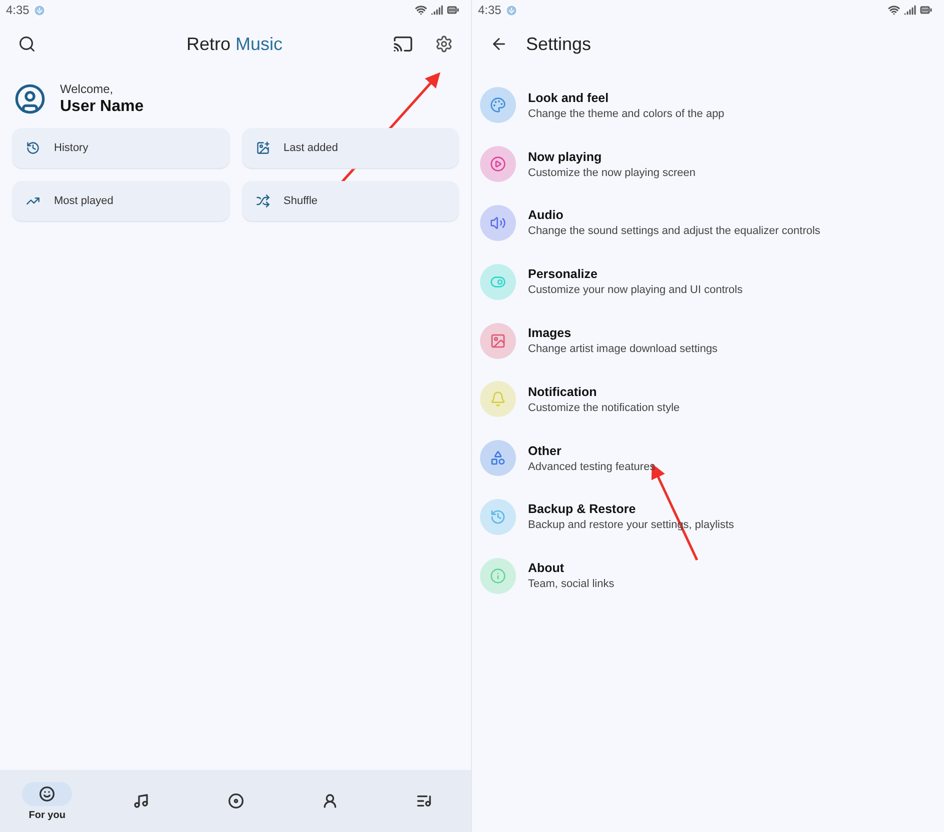 The image size is (944, 832). Describe the element at coordinates (708, 105) in the screenshot. I see `settings-item: Look and feel Change the theme and colors of the app` at that location.